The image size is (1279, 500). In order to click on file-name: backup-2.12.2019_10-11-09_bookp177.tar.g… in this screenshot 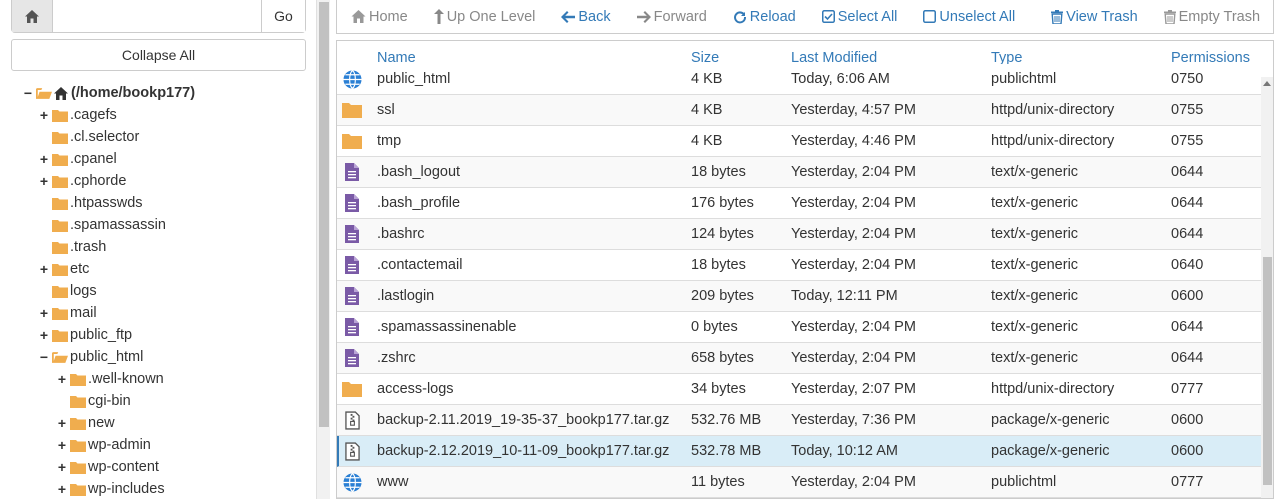, I will do `click(523, 451)`.